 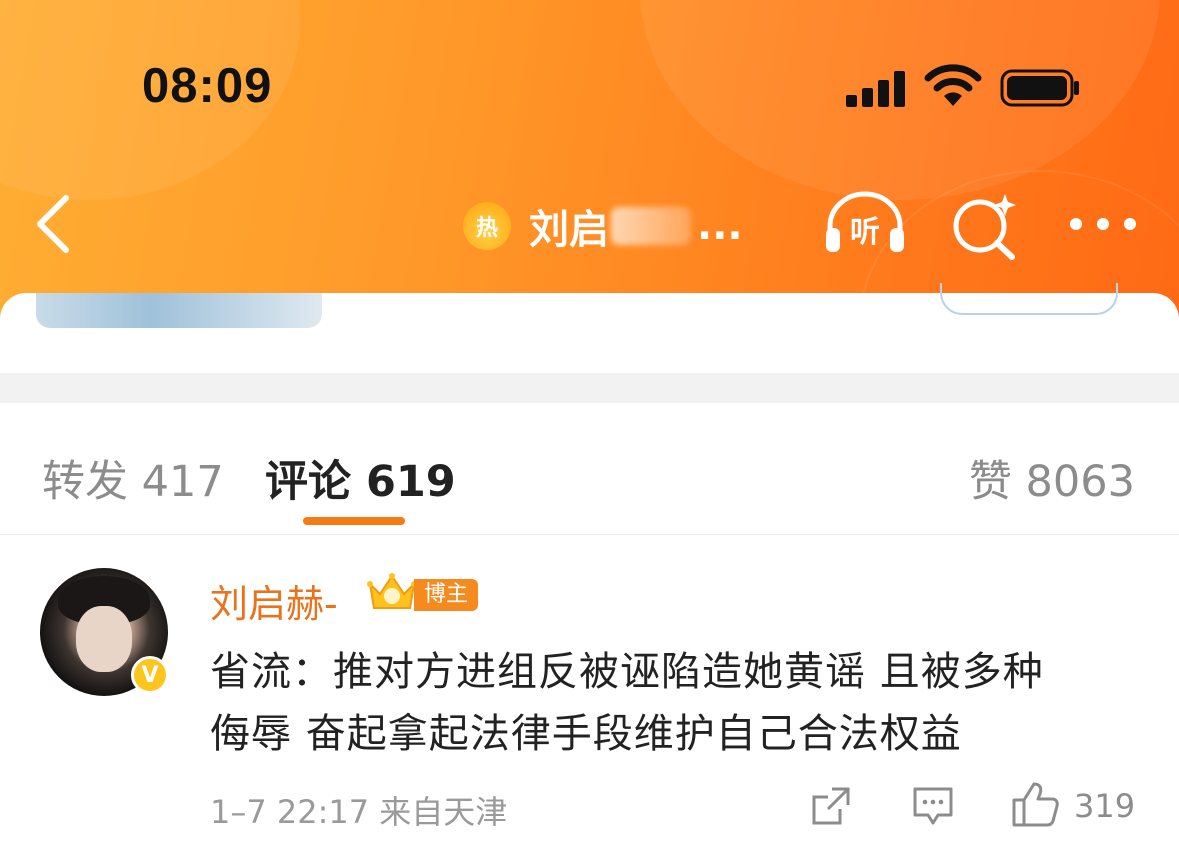 What do you see at coordinates (392, 591) in the screenshot?
I see `crown-vip-icon` at bounding box center [392, 591].